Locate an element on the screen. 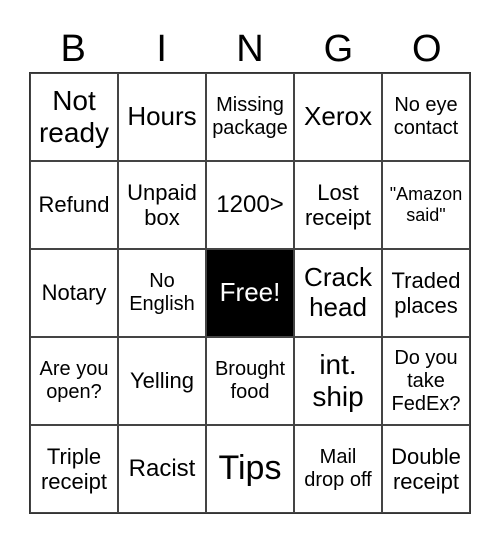 The width and height of the screenshot is (500, 544). bingo-cell: Notary is located at coordinates (74, 293).